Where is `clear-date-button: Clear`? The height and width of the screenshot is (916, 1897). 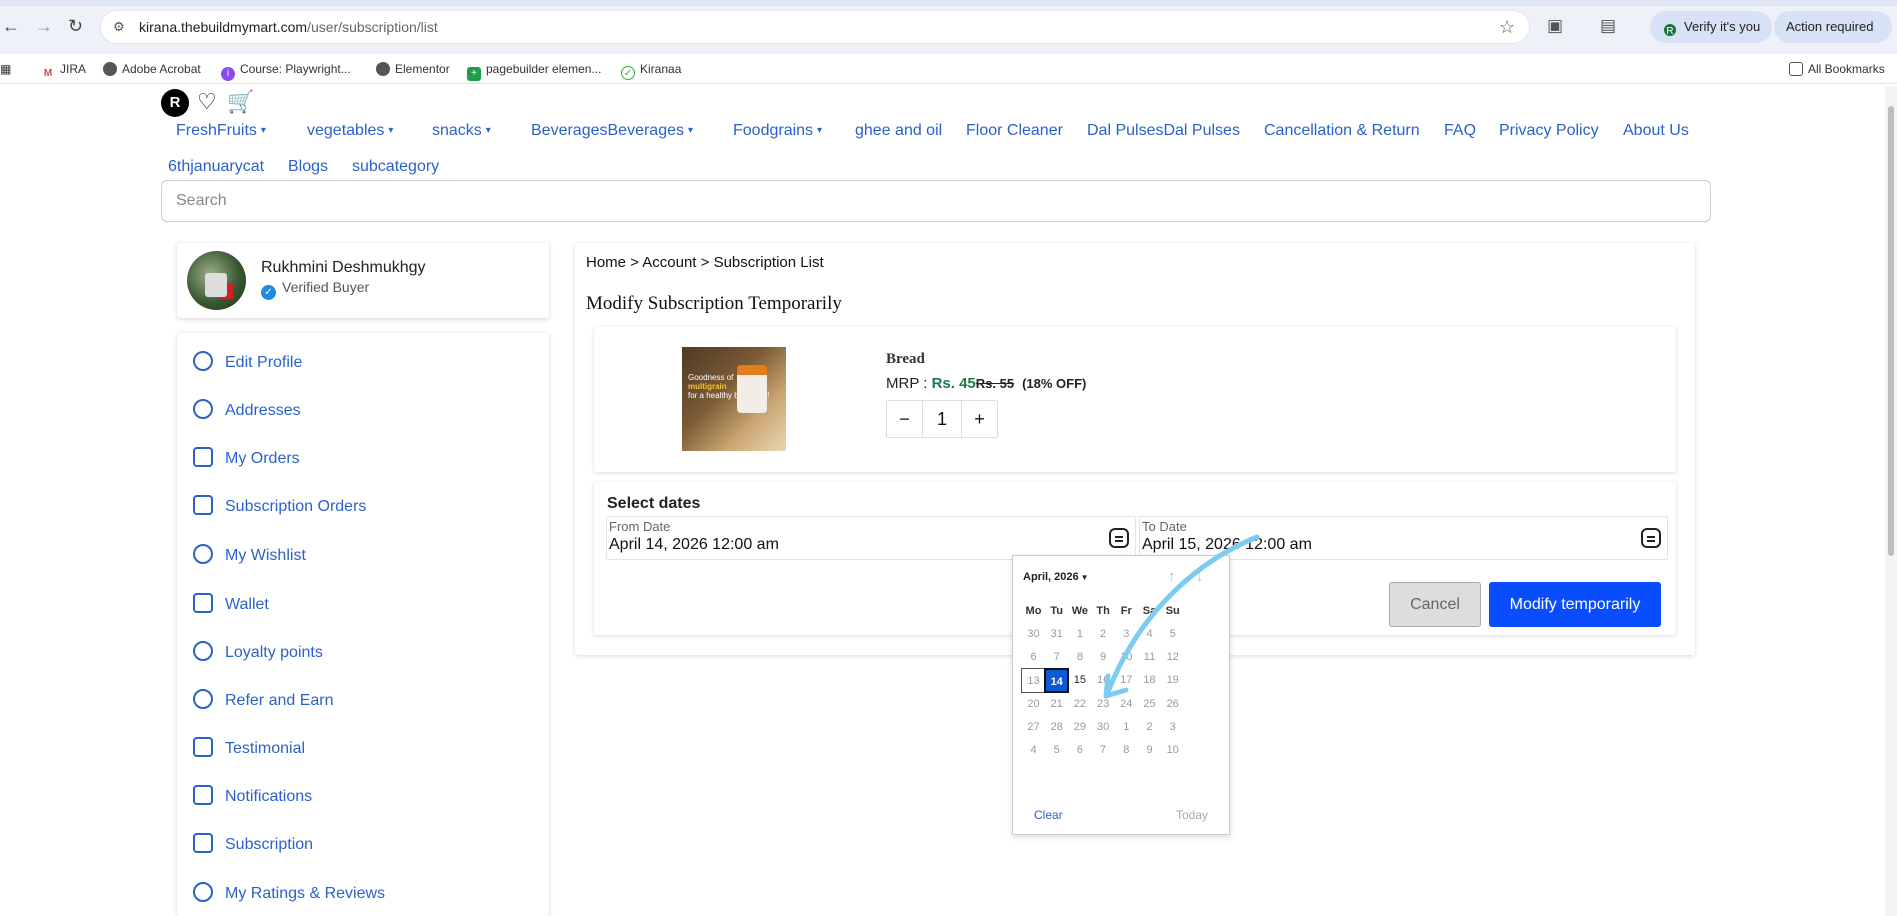
clear-date-button: Clear is located at coordinates (1048, 815).